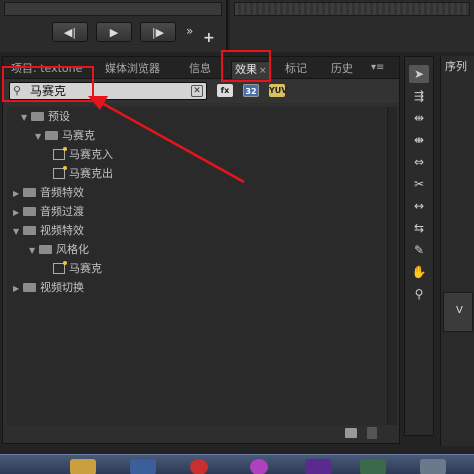 The image size is (474, 474). I want to click on tab-info: 信息, so click(200, 70).